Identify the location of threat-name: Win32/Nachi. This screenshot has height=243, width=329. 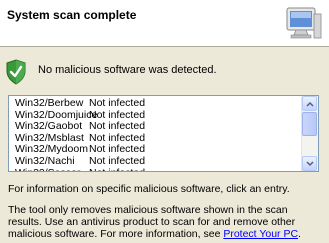
(45, 160).